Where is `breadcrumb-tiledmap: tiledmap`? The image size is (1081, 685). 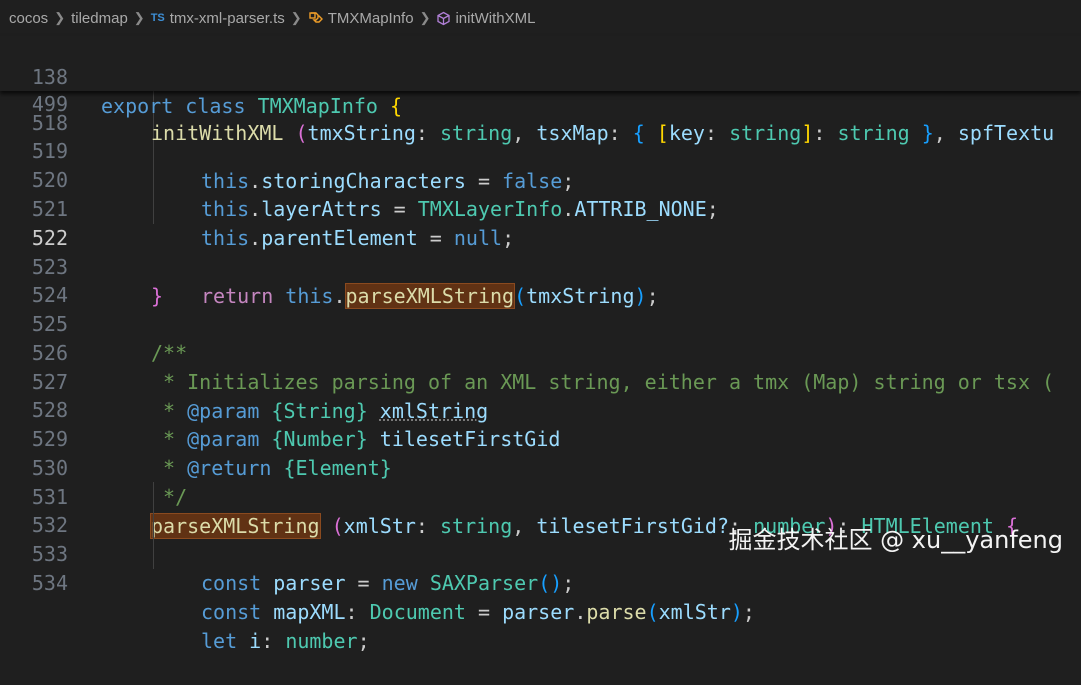 breadcrumb-tiledmap: tiledmap is located at coordinates (99, 18).